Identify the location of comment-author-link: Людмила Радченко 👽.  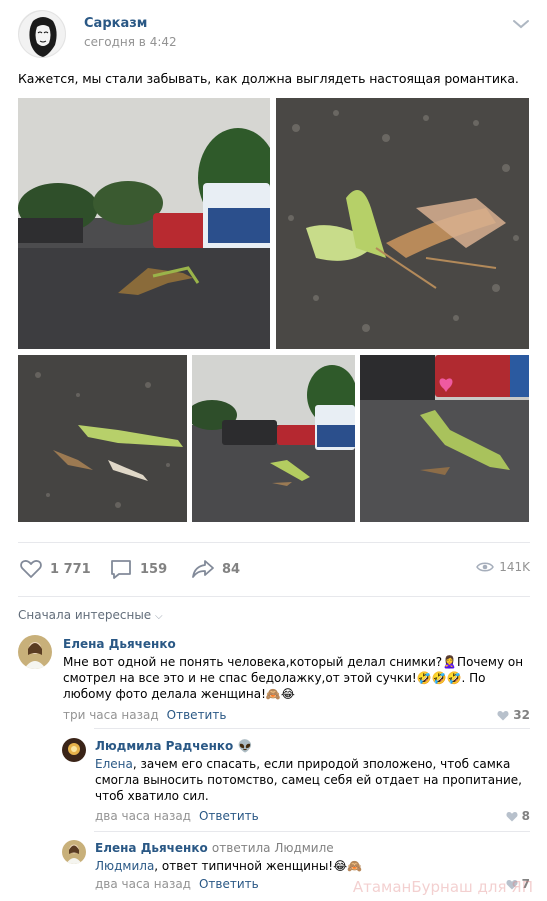
(173, 746).